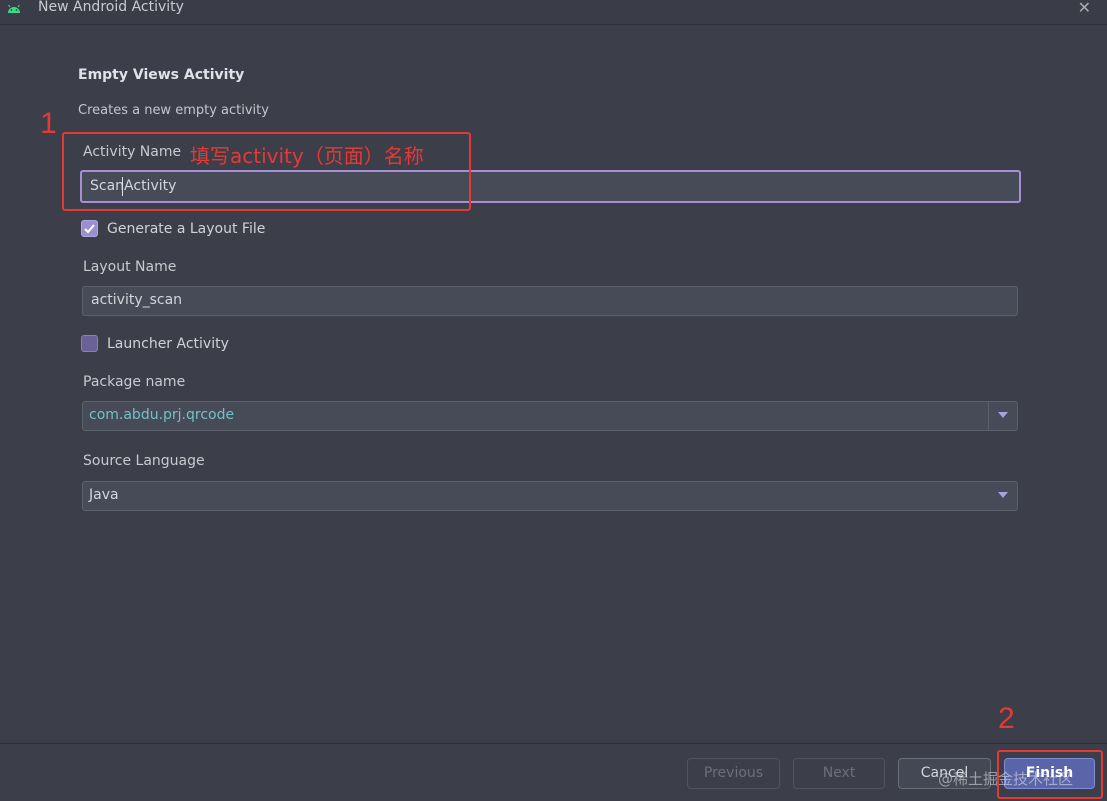 The height and width of the screenshot is (801, 1107). What do you see at coordinates (173, 110) in the screenshot?
I see `template-description: Creates a new empty activity` at bounding box center [173, 110].